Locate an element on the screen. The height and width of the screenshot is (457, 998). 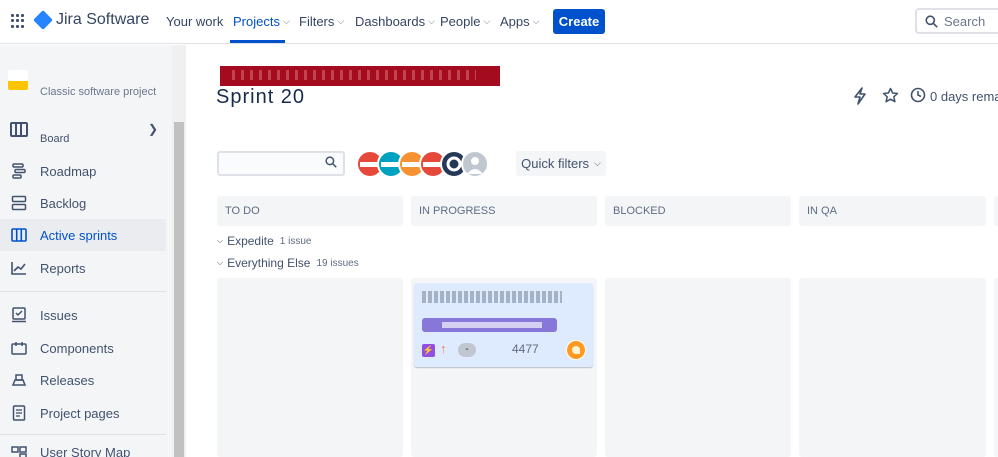
active-nav-indicator is located at coordinates (257, 41).